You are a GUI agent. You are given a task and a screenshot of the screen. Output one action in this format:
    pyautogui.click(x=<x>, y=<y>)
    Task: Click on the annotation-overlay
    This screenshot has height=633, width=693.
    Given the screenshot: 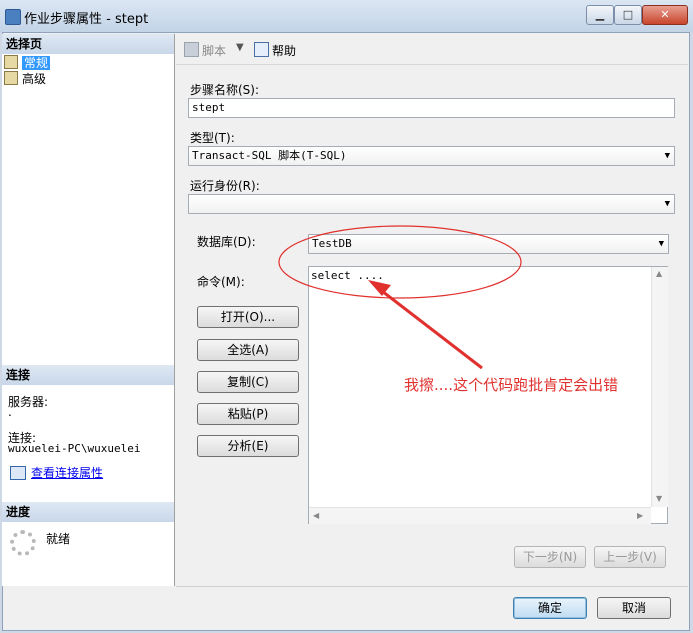 What is the action you would take?
    pyautogui.click(x=400, y=297)
    